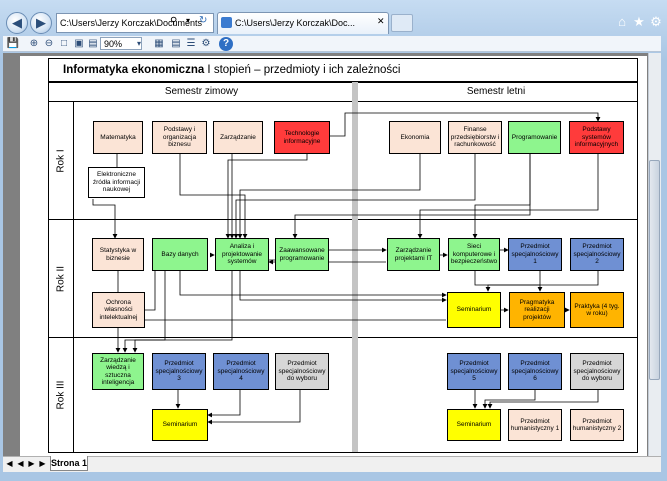 The height and width of the screenshot is (481, 667). Describe the element at coordinates (180, 254) in the screenshot. I see `course-bazy-danych: Bazy danych` at that location.